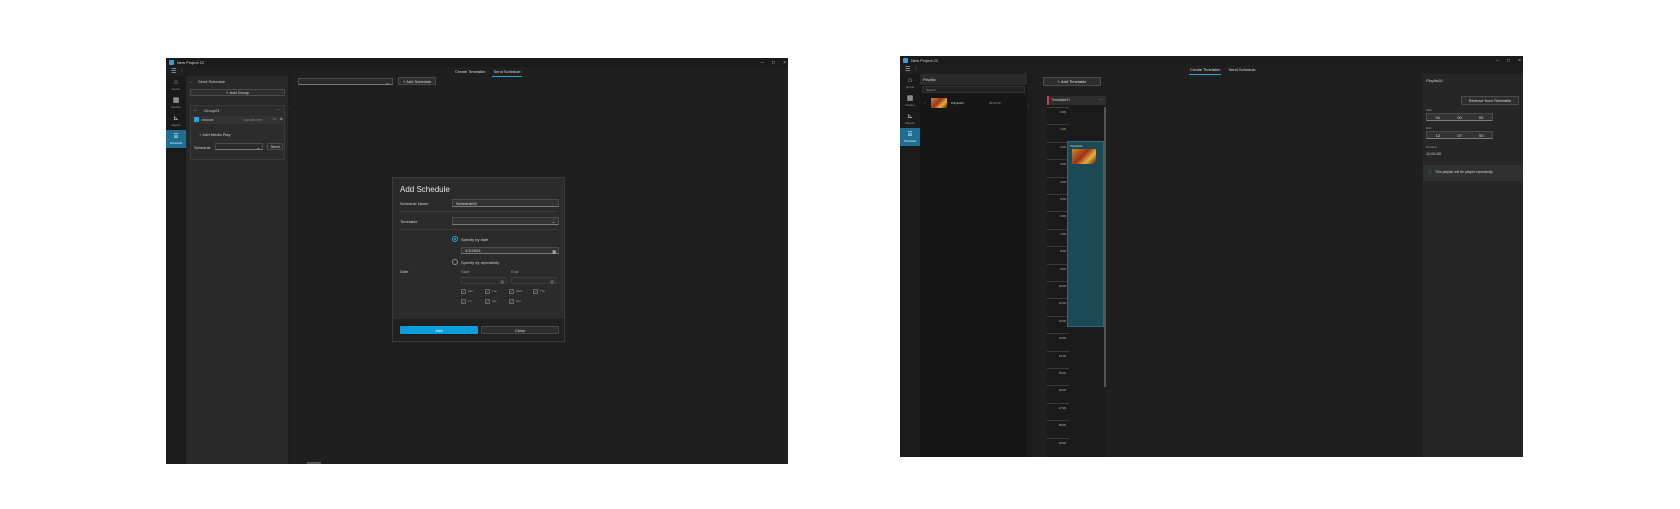 The image size is (1680, 509). Describe the element at coordinates (274, 119) in the screenshot. I see `monitor-icon: ▭` at that location.